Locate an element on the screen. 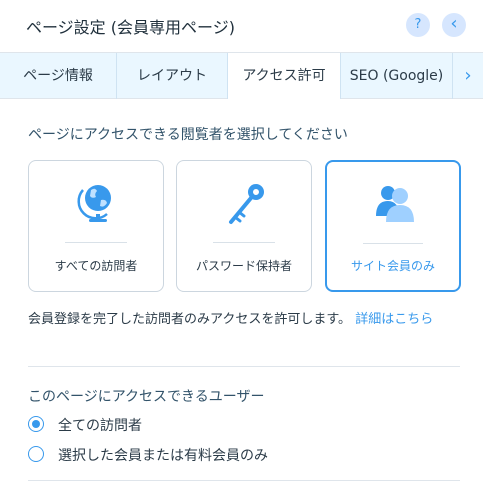  tab-bar: ページ情報 レイアウト アクセス許可 SEO (Google) › is located at coordinates (241, 75).